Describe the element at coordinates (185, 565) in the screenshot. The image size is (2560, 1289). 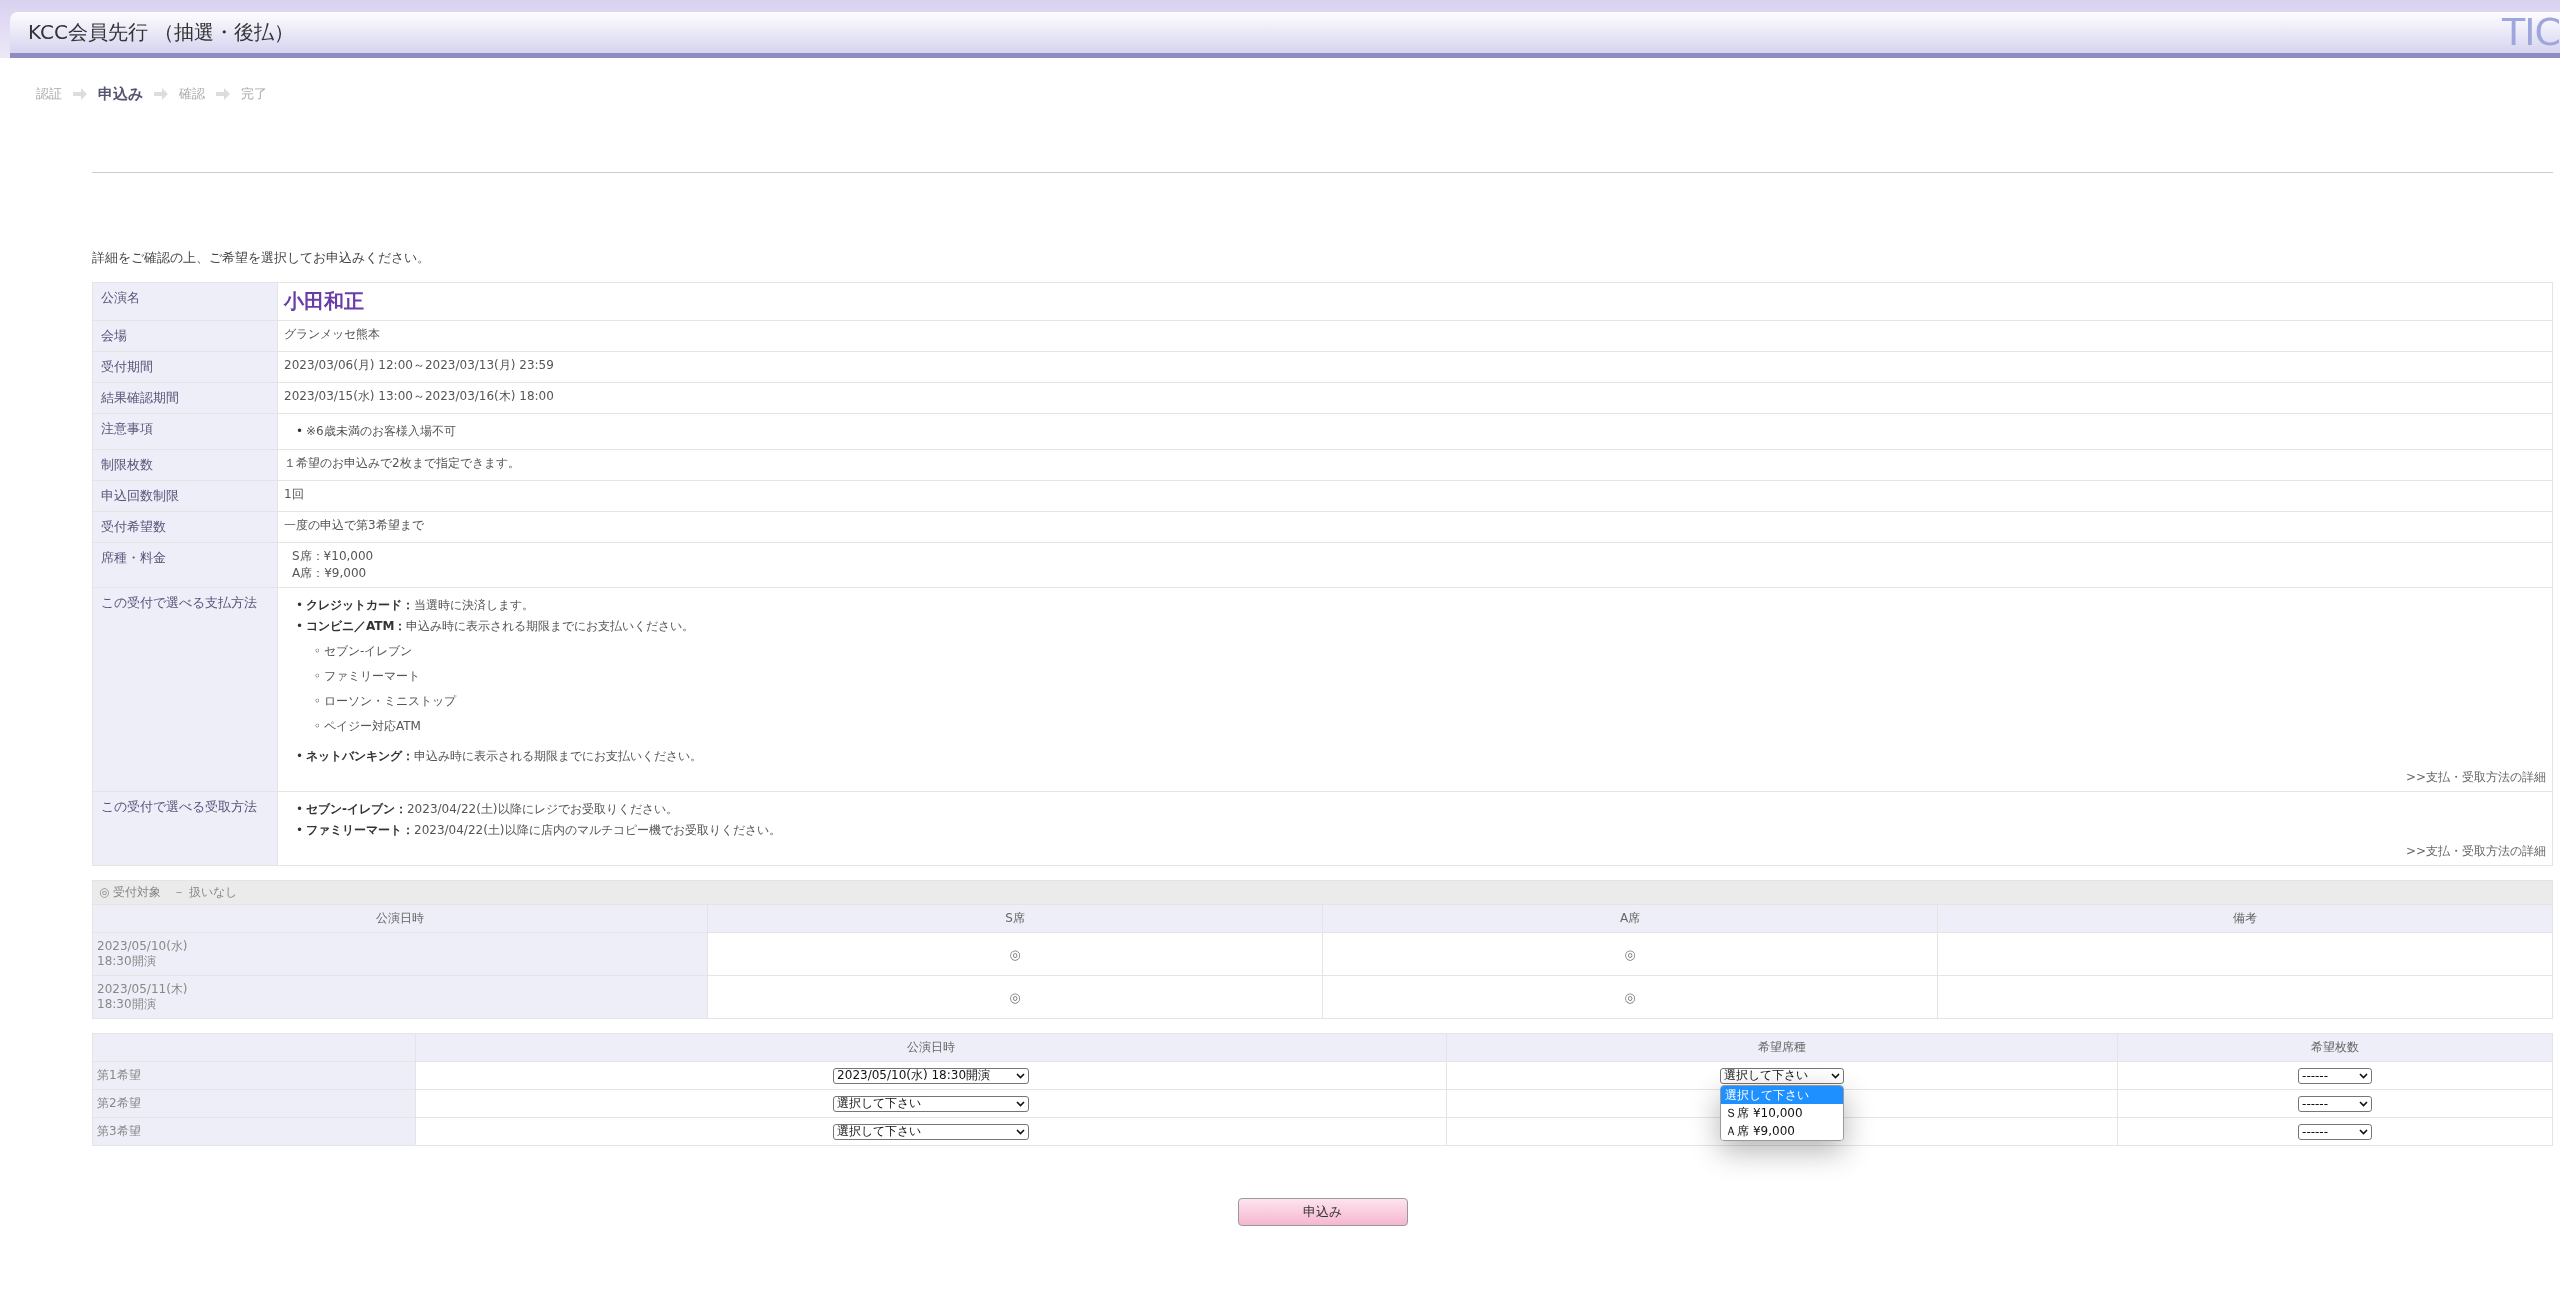
I see `detail-label: 席種・料金` at that location.